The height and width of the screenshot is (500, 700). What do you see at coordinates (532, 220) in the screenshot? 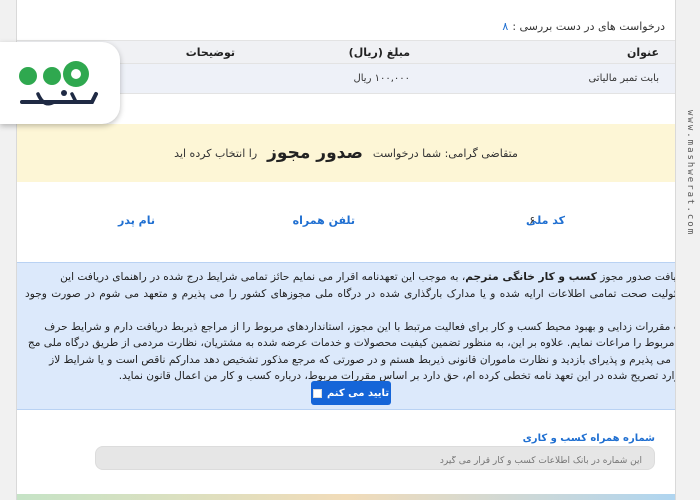
I see `national-code-value: ۶` at bounding box center [532, 220].